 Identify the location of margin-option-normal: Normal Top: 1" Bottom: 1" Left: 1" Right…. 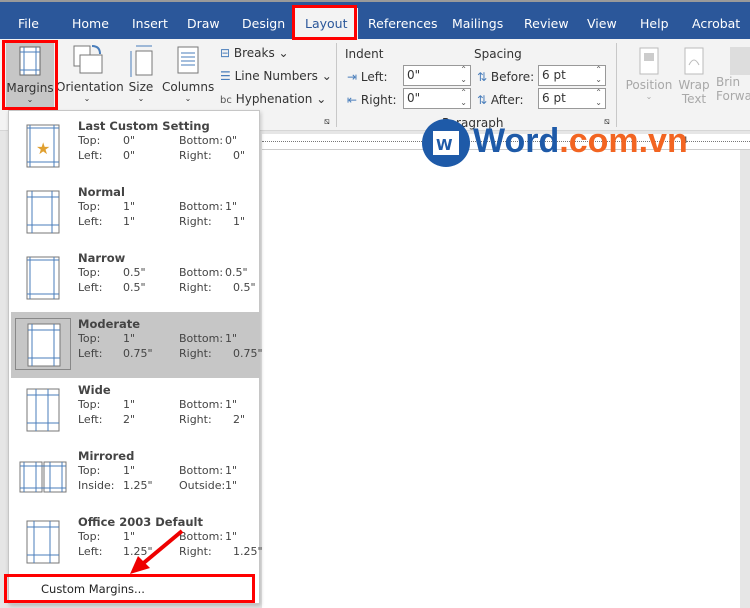
(135, 213).